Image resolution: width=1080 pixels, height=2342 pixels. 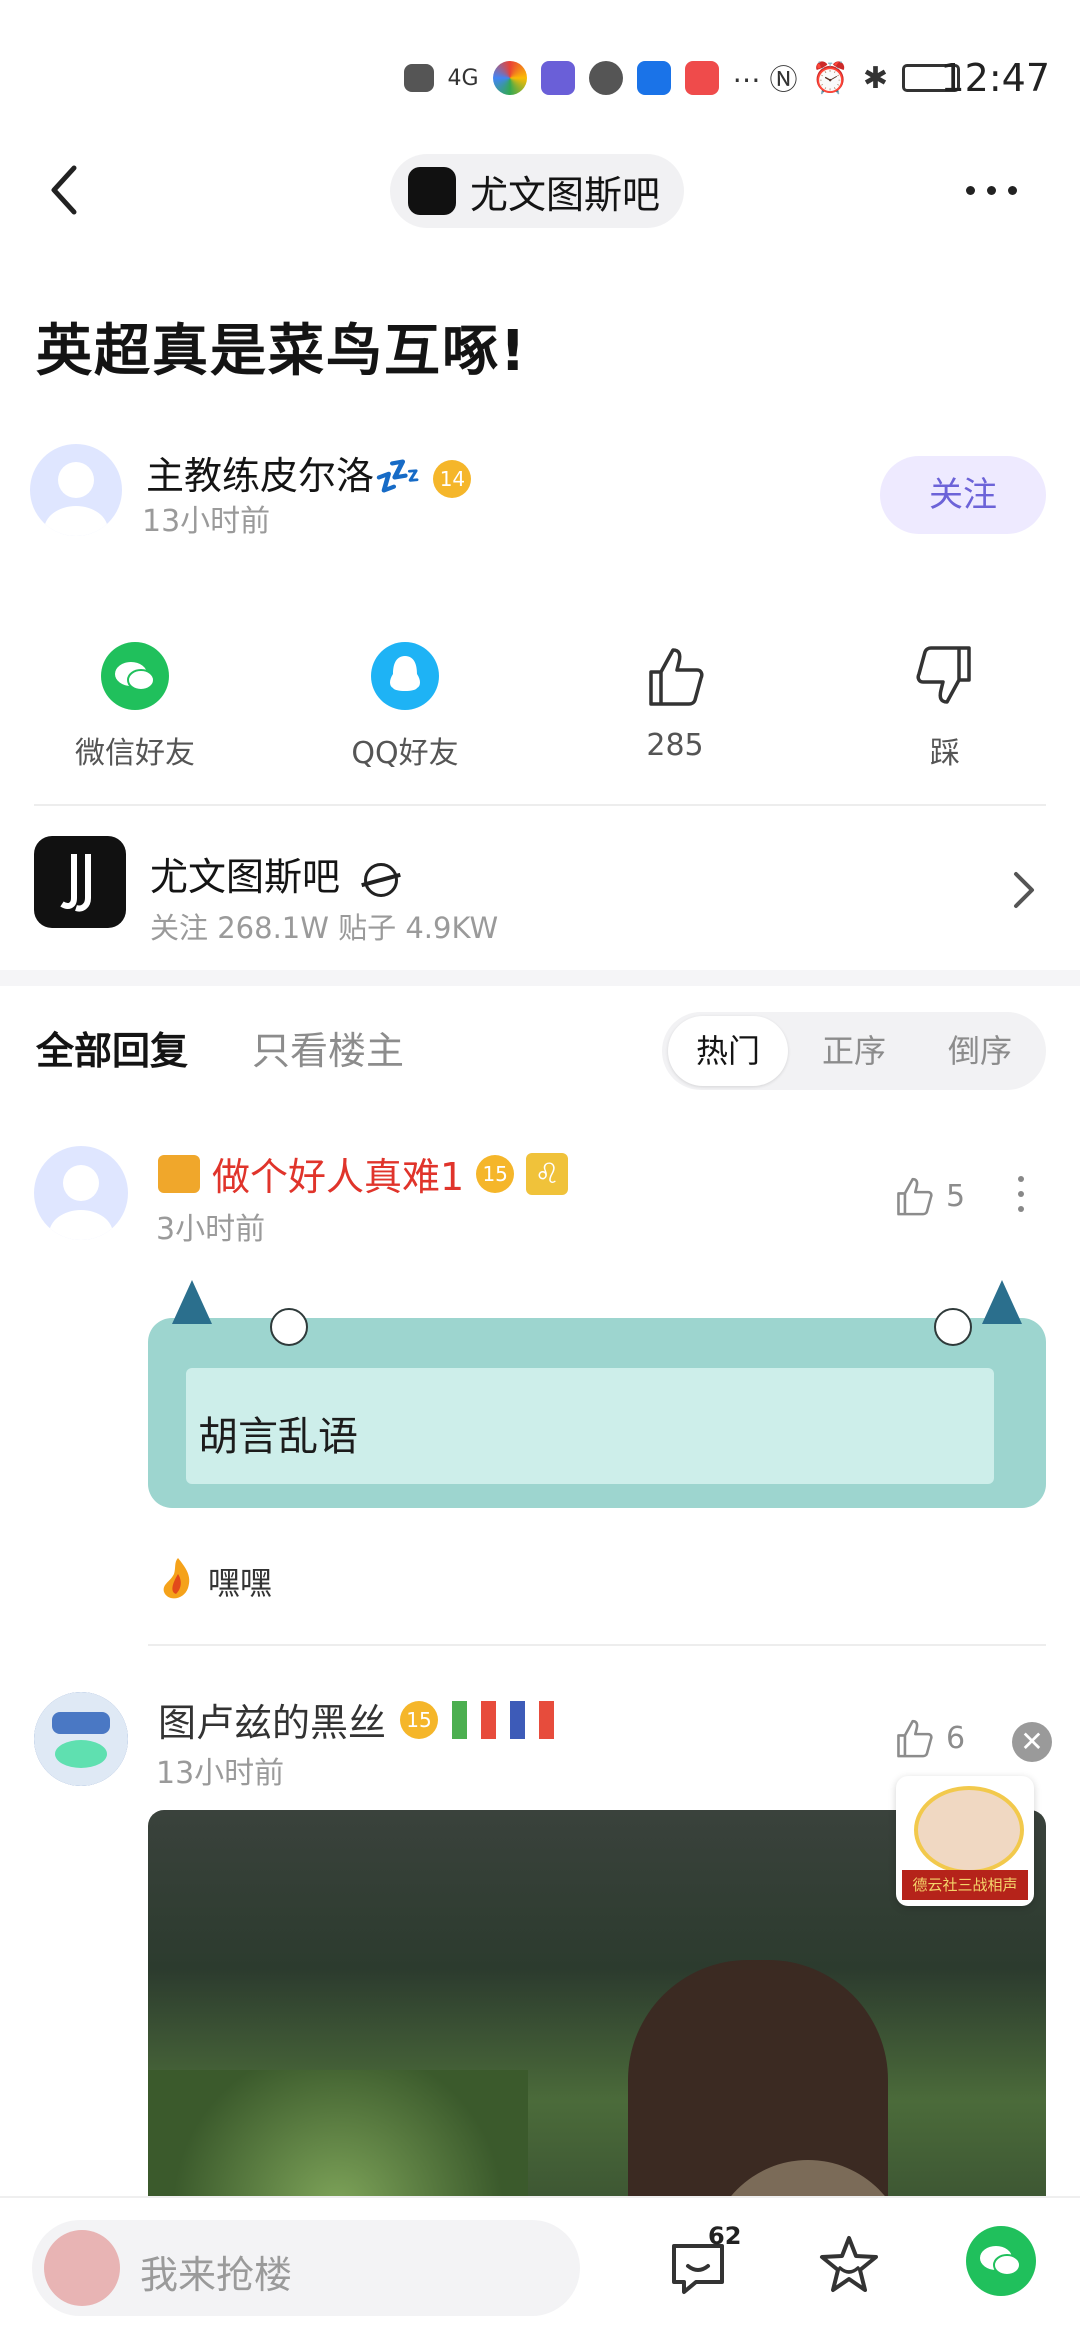 I want to click on bubble-eye-right, so click(x=953, y=1327).